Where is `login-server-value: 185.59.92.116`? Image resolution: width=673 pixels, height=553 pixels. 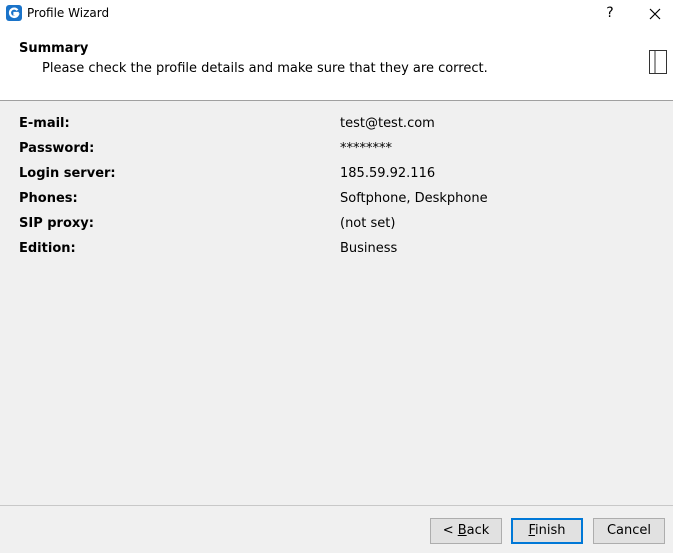 login-server-value: 185.59.92.116 is located at coordinates (388, 173).